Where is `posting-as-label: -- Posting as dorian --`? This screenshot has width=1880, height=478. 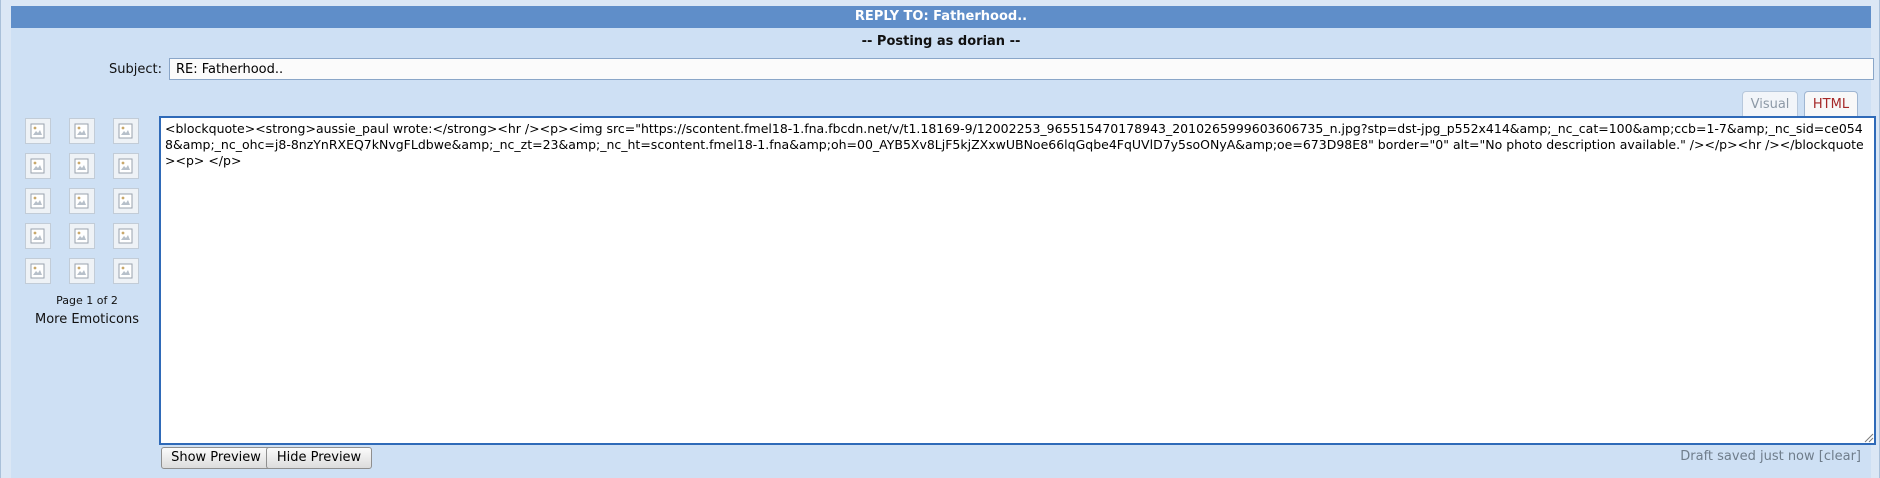
posting-as-label: -- Posting as dorian -- is located at coordinates (941, 41).